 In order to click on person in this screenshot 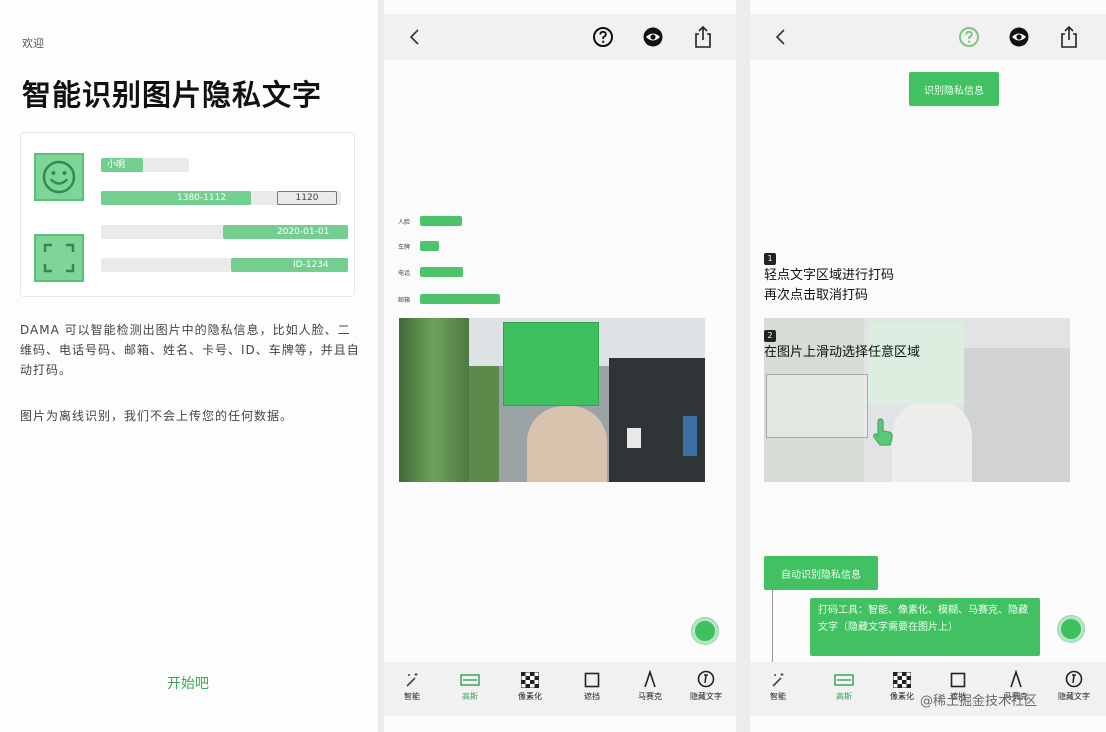, I will do `click(567, 444)`.